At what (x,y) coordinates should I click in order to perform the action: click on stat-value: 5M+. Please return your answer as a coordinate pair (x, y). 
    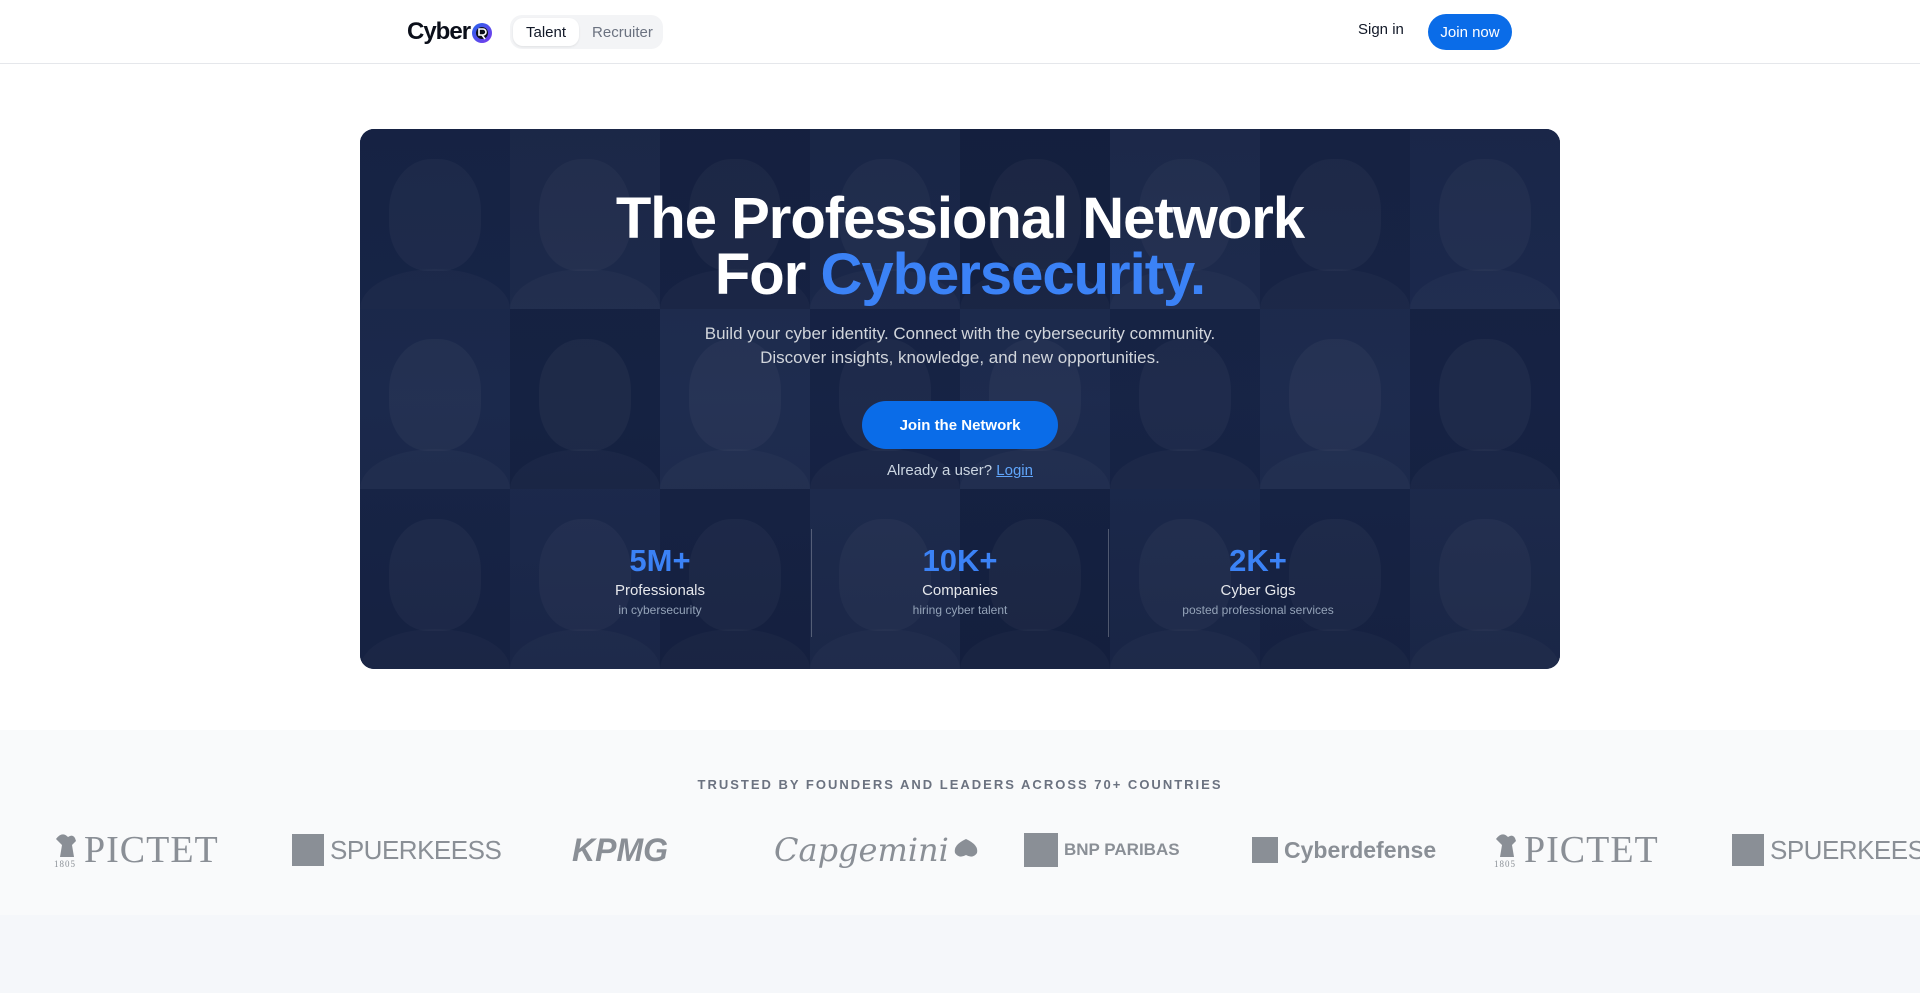
    Looking at the image, I should click on (660, 560).